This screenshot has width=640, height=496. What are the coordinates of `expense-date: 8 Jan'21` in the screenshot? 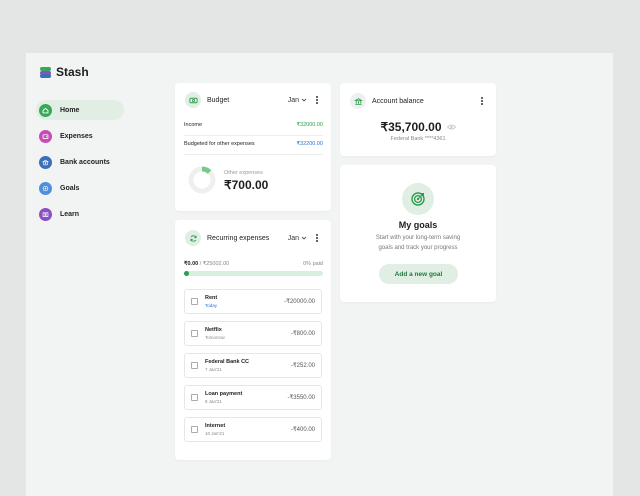 It's located at (213, 401).